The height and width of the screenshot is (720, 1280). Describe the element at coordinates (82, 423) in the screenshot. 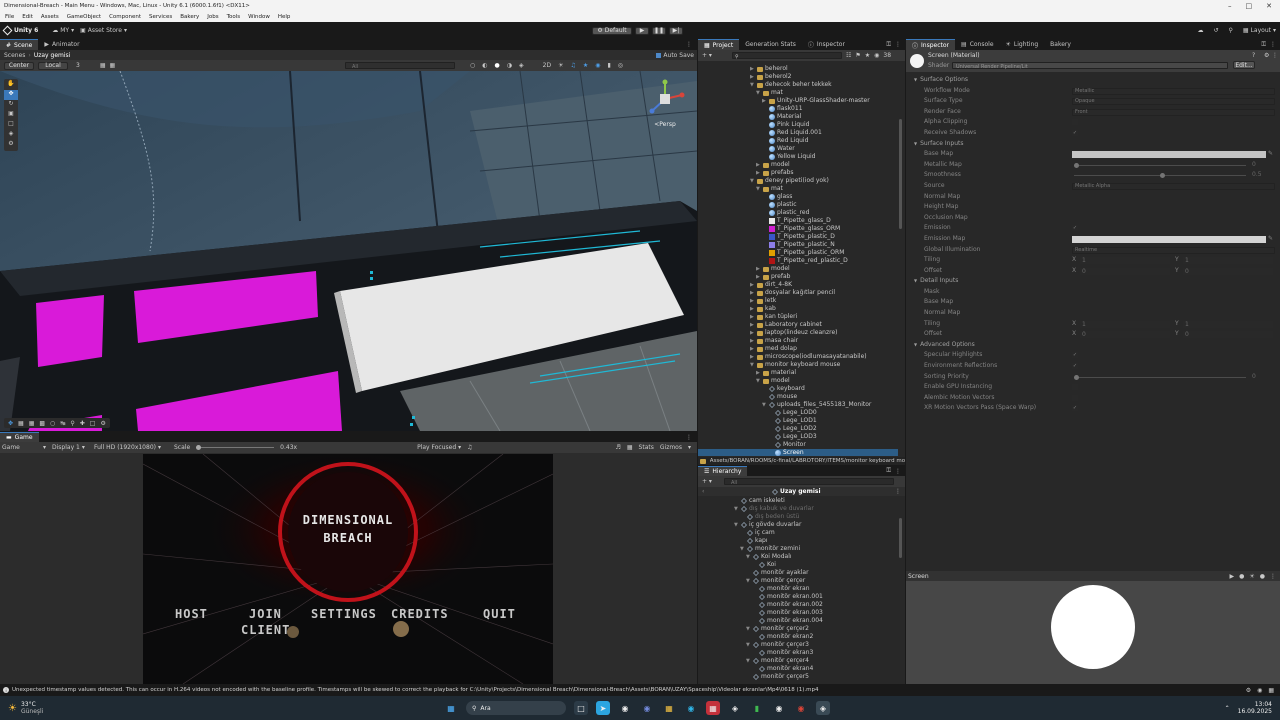

I see `overlay-handle-icon: ✚` at that location.